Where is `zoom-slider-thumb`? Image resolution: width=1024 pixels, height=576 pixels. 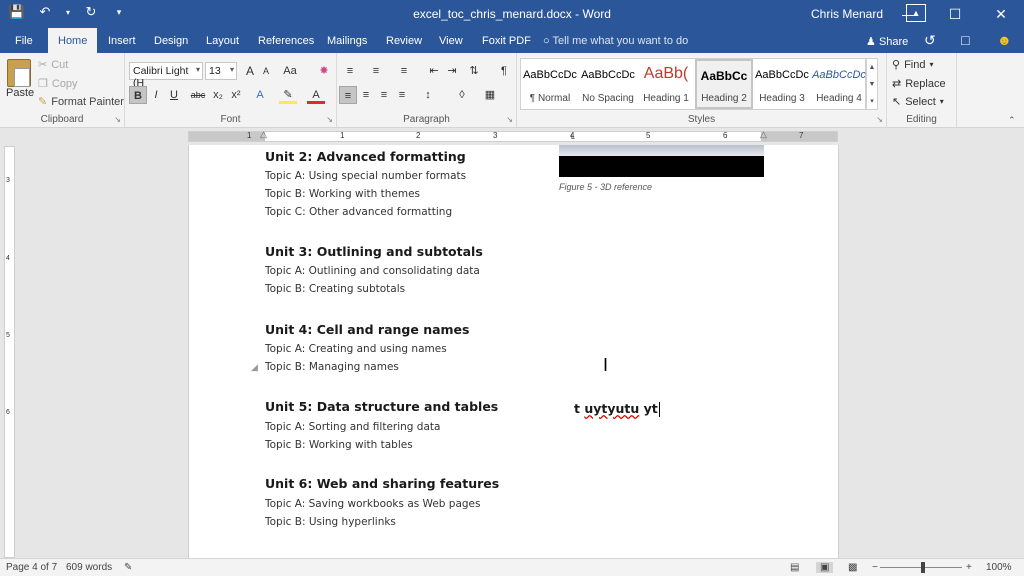
zoom-slider-thumb is located at coordinates (923, 567).